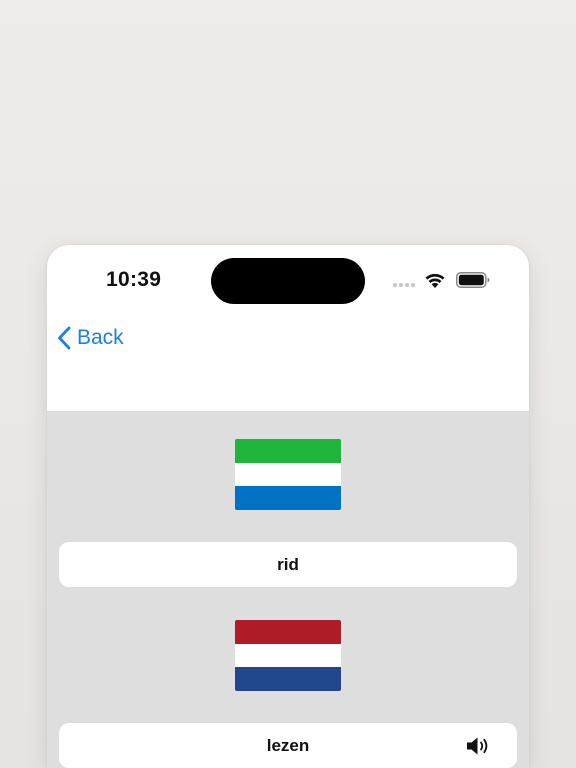 This screenshot has height=768, width=576. I want to click on wifi-icon, so click(435, 280).